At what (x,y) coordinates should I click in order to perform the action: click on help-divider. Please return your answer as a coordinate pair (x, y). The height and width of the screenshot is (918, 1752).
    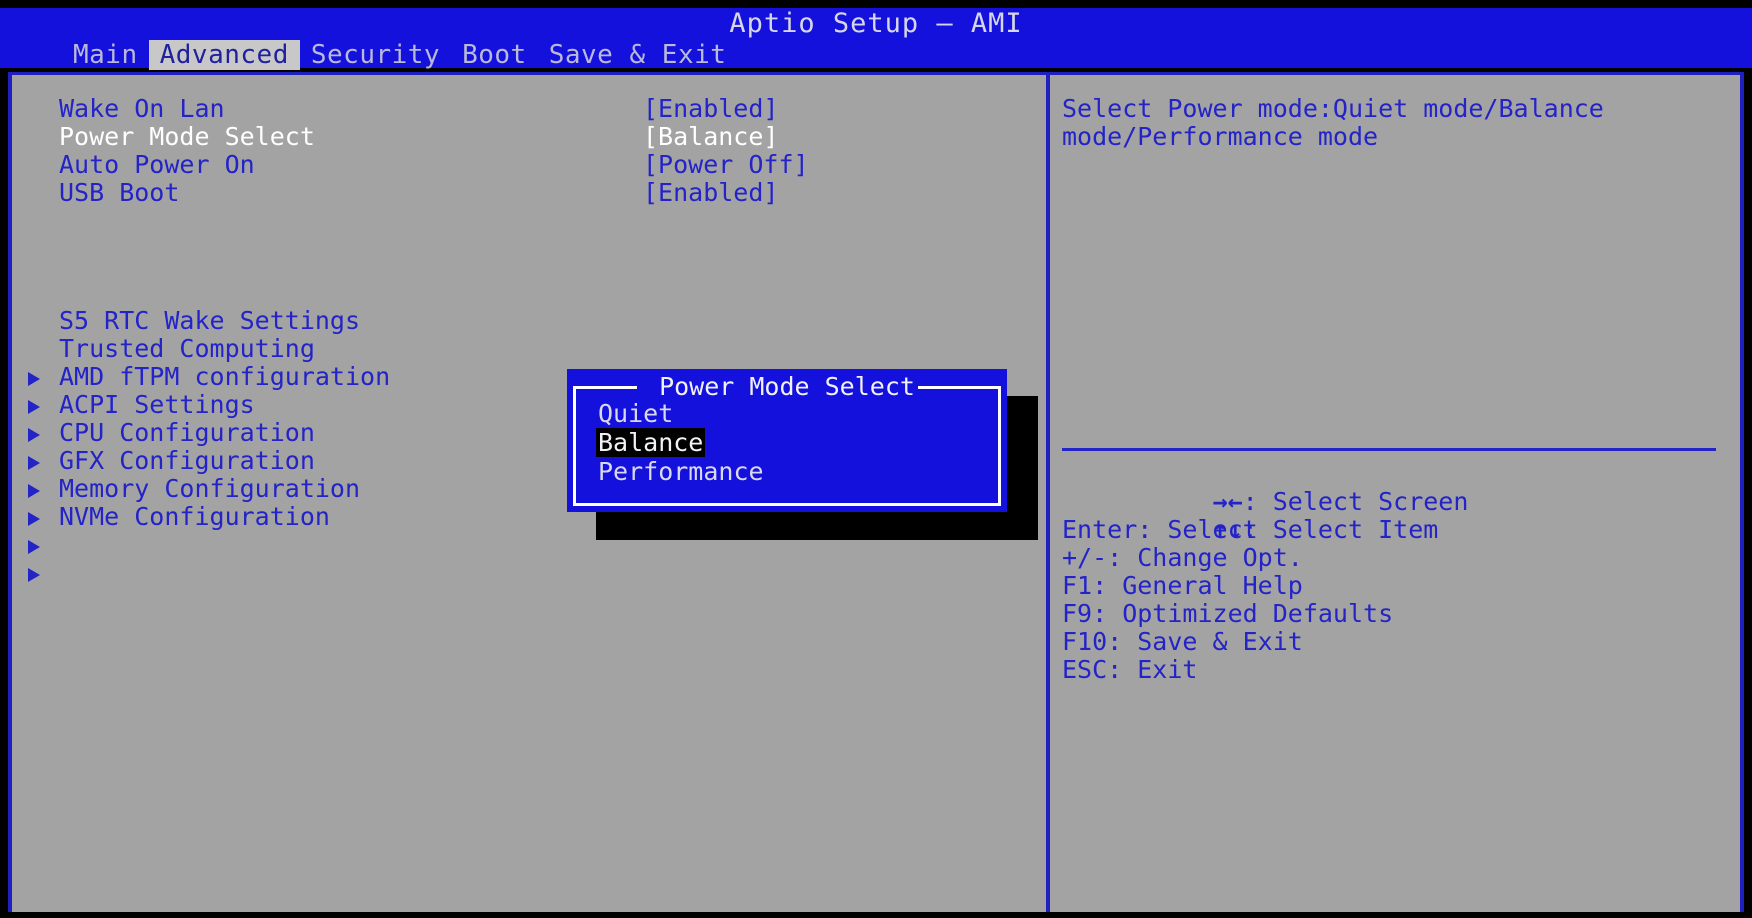
    Looking at the image, I should click on (1389, 449).